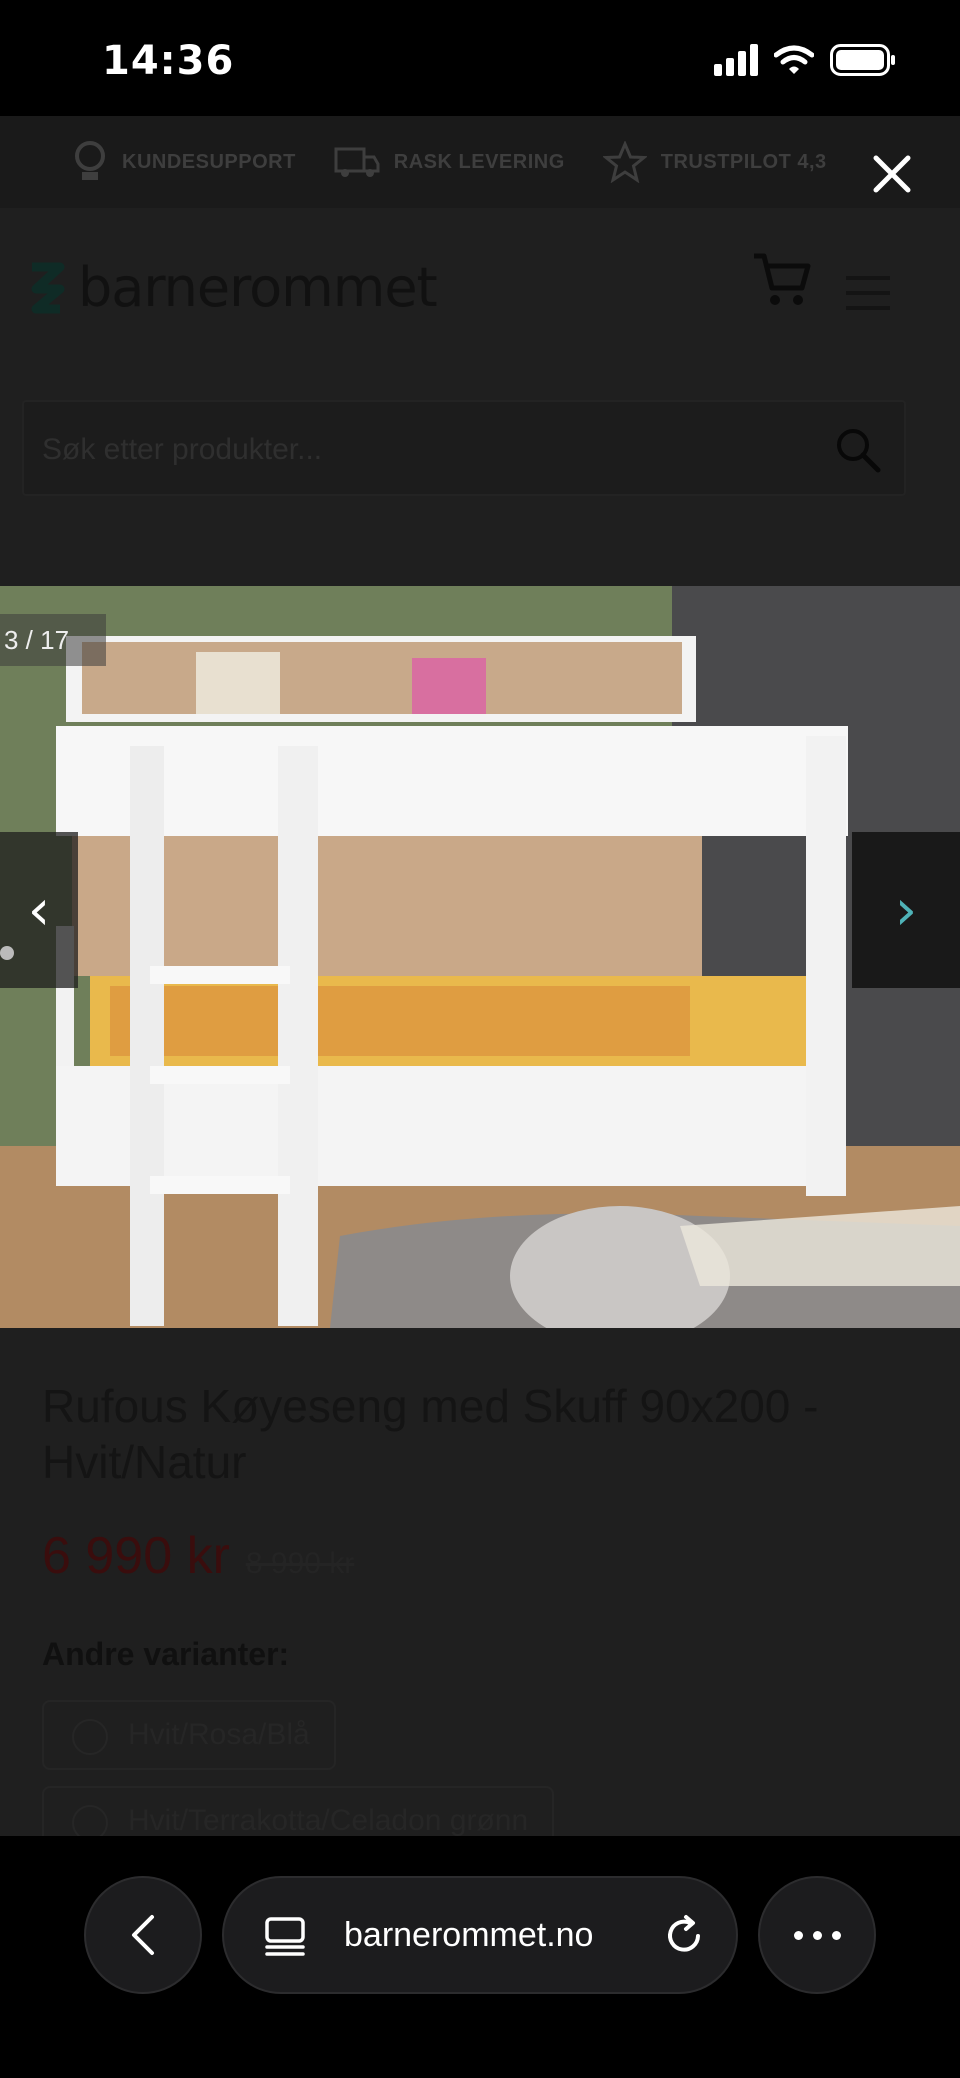 The height and width of the screenshot is (2078, 960). Describe the element at coordinates (184, 162) in the screenshot. I see `usp-support: KUNDESUPPORT` at that location.